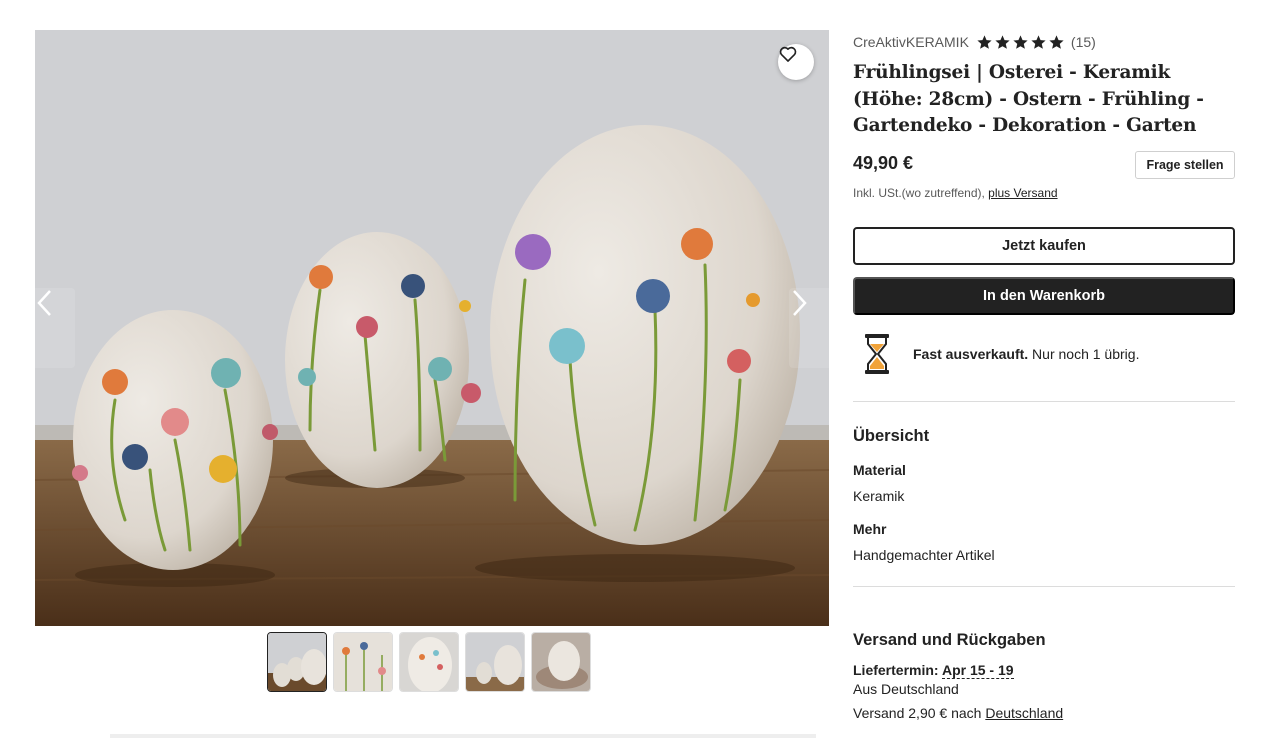  I want to click on buy-now-button: Jetzt kaufen, so click(1044, 245).